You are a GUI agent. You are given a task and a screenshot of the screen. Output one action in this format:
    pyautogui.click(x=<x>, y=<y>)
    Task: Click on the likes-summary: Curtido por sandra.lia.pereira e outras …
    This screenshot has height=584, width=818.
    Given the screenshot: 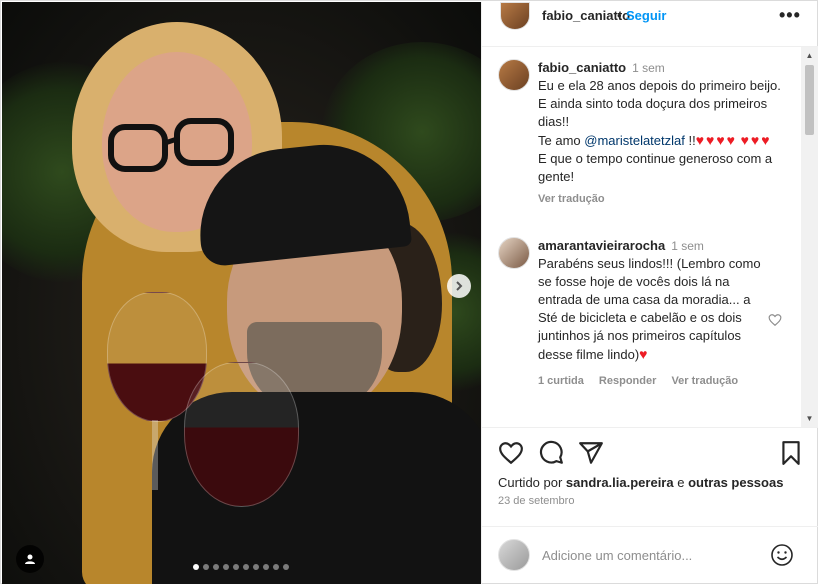 What is the action you would take?
    pyautogui.click(x=640, y=482)
    